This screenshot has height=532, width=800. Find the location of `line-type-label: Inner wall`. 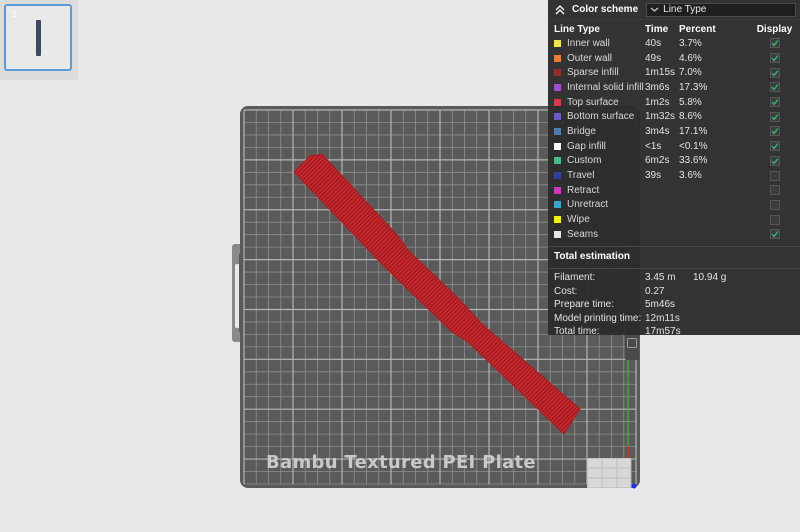

line-type-label: Inner wall is located at coordinates (588, 43).